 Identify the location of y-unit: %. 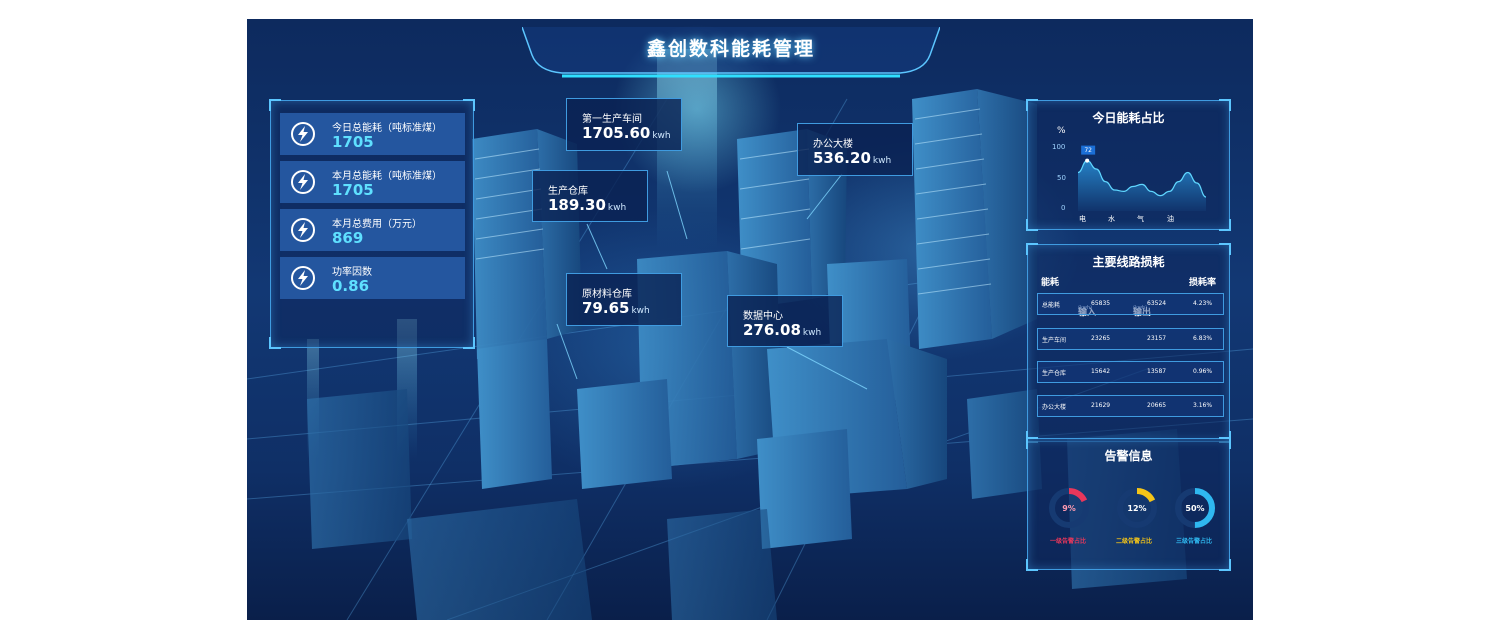
(1061, 131).